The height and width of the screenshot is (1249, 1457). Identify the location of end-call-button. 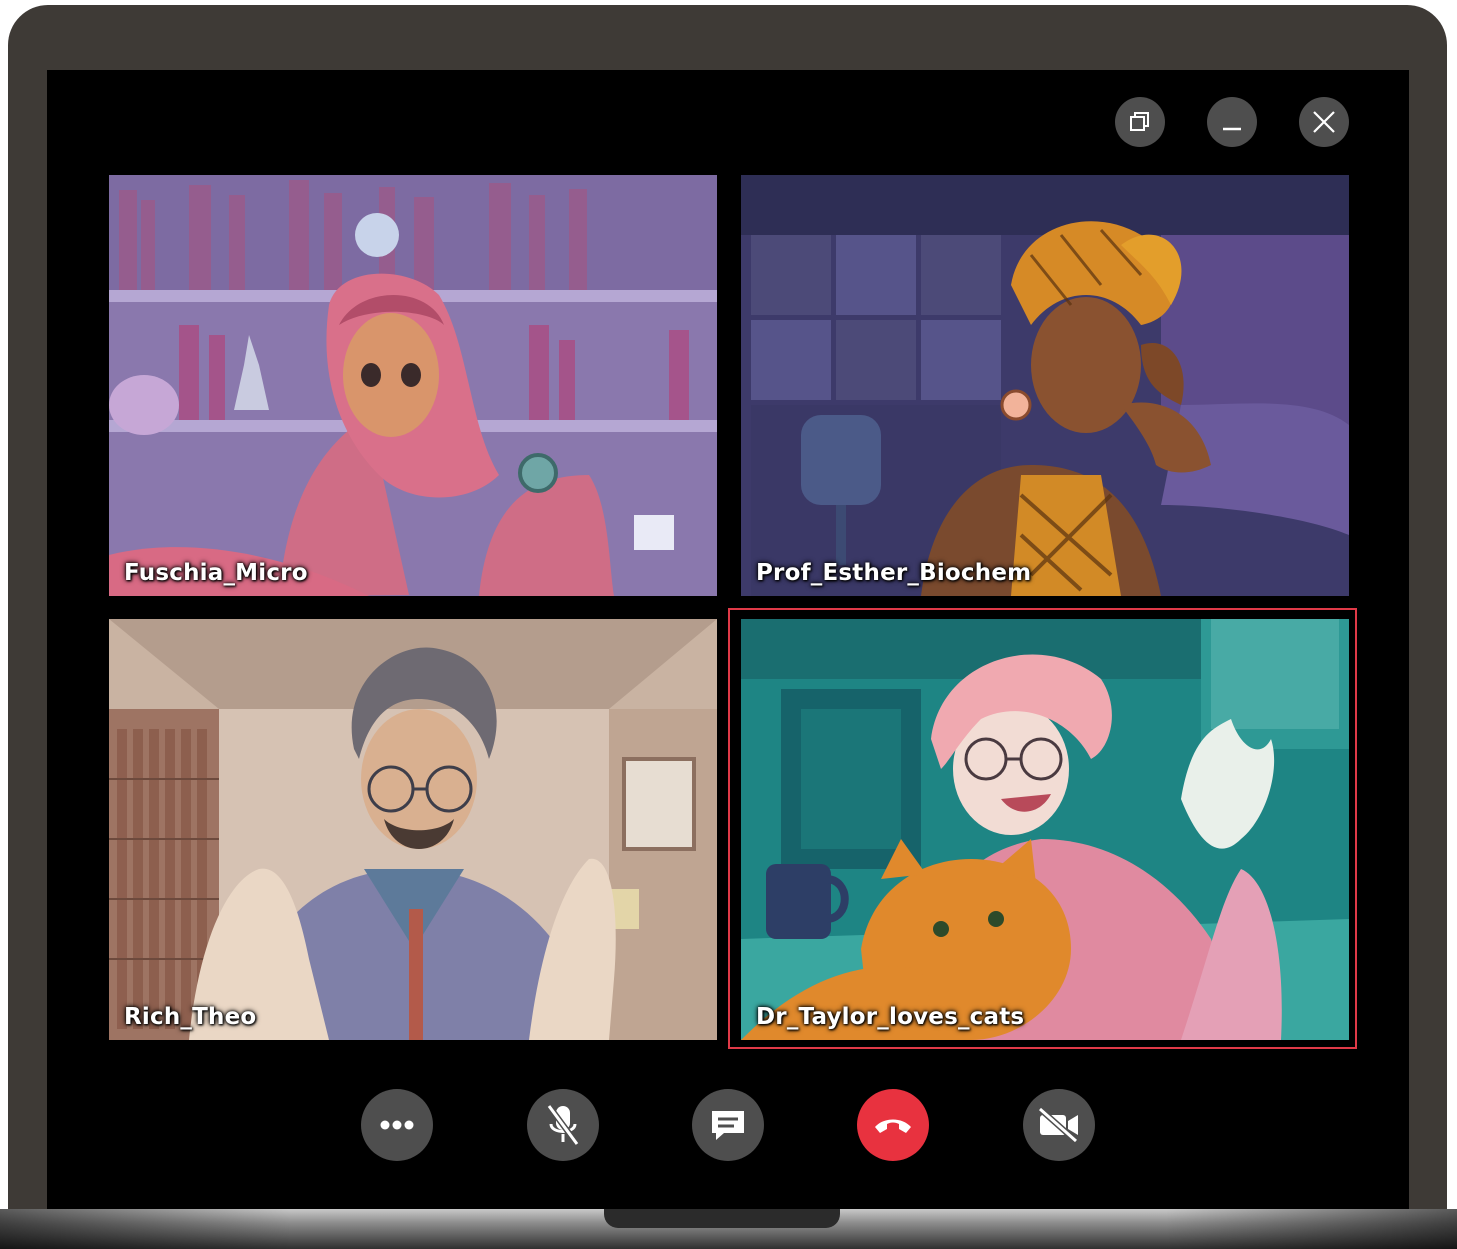
(893, 1125).